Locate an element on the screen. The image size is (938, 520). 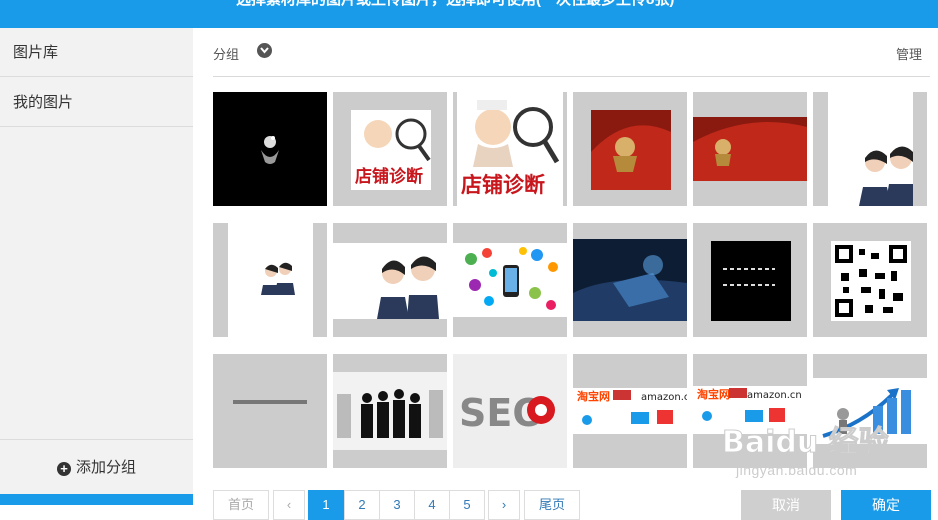
pager-last: 尾页 is located at coordinates (552, 505).